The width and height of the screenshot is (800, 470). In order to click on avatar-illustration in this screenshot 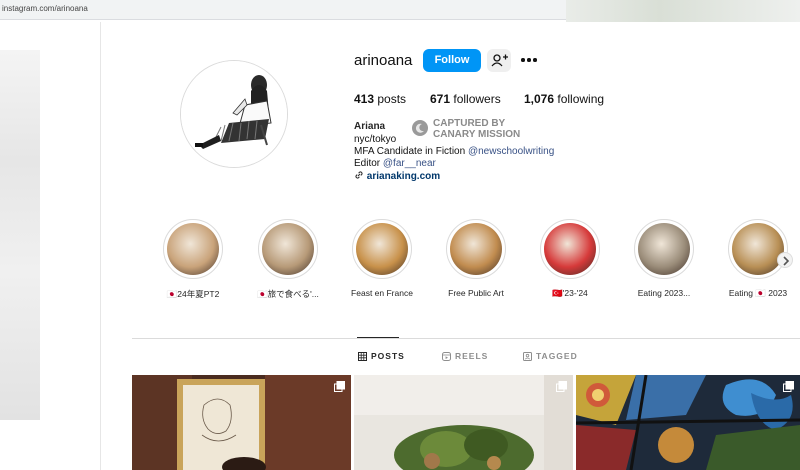, I will do `click(234, 114)`.